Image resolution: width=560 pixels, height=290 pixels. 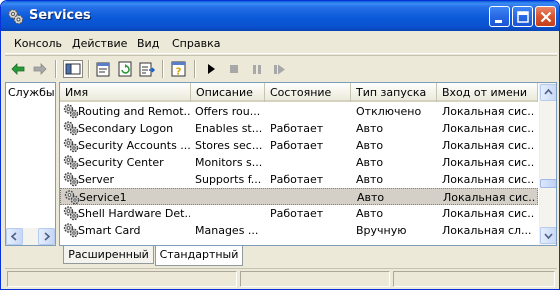 I want to click on menu-console: Консоль, so click(x=38, y=43).